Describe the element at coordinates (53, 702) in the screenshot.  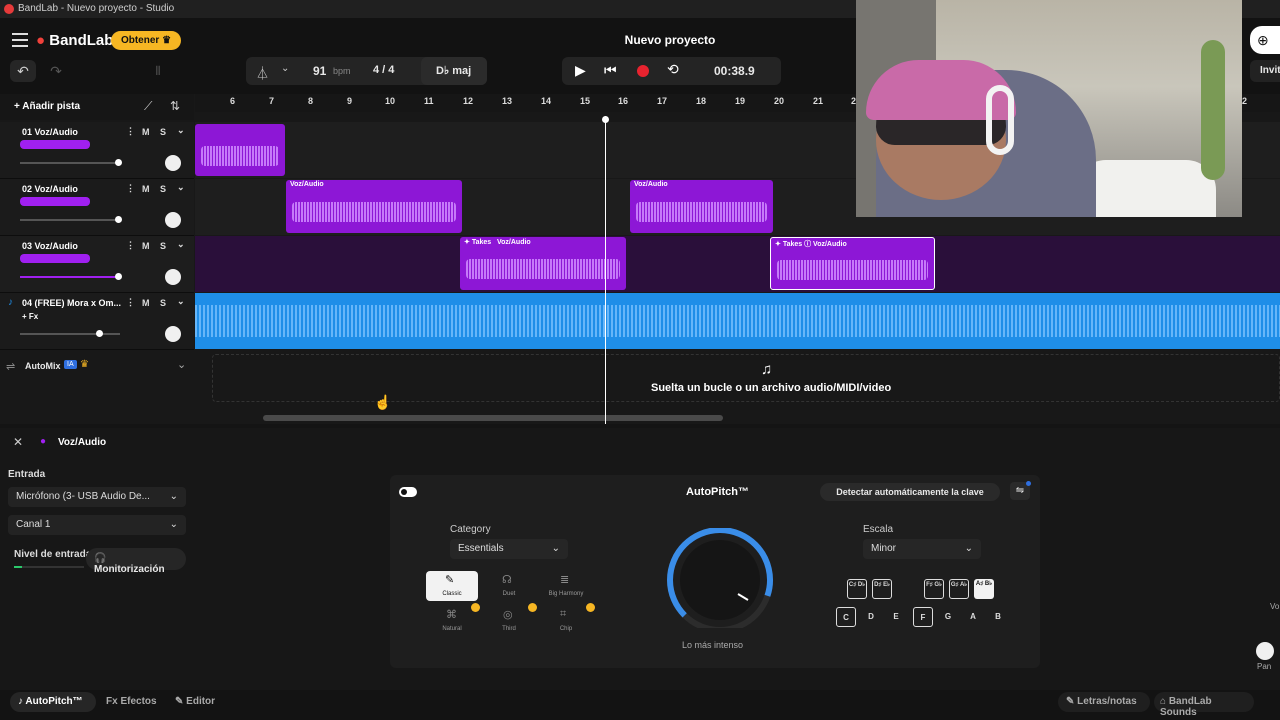
I see `tab-autopitch: ♪ AutoPitch™` at that location.